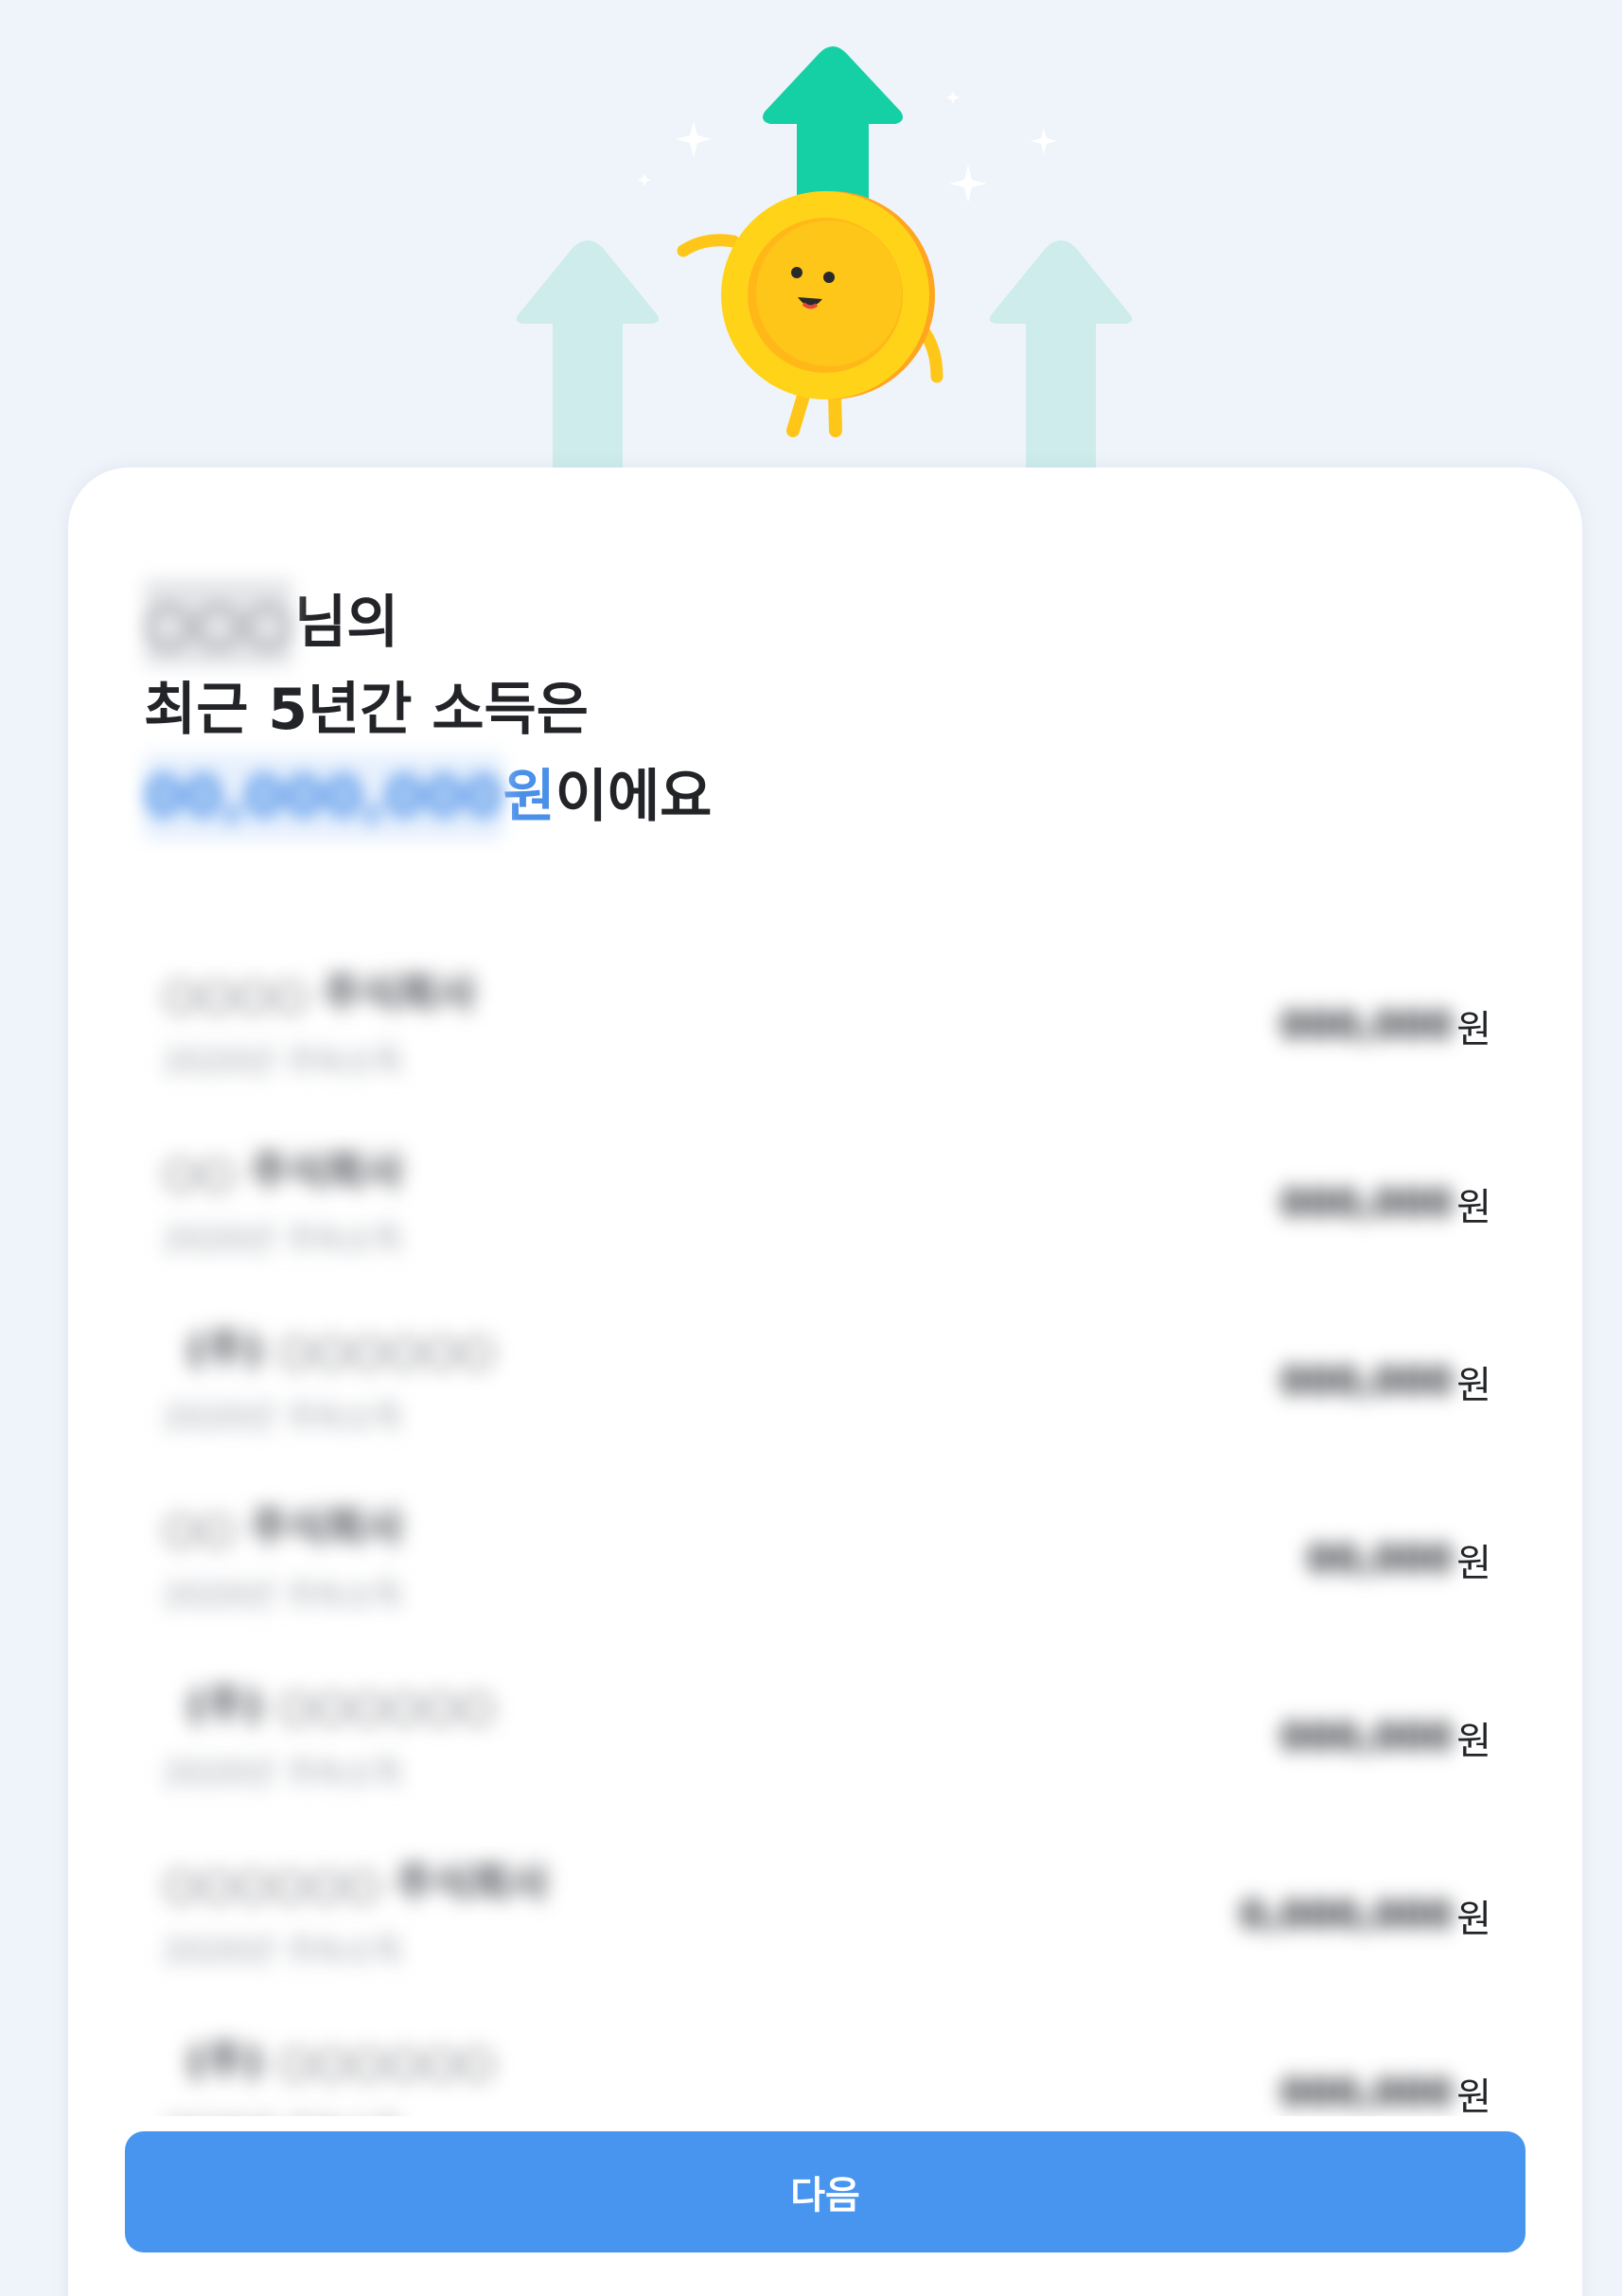  I want to click on coin-character-icon, so click(810, 314).